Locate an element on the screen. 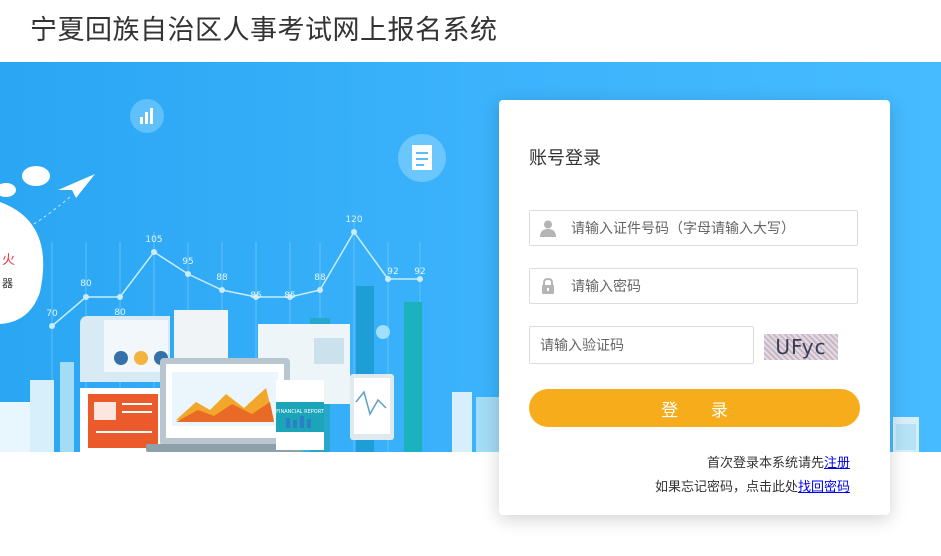 This screenshot has width=941, height=556. chart-point-label: 120 is located at coordinates (353, 220).